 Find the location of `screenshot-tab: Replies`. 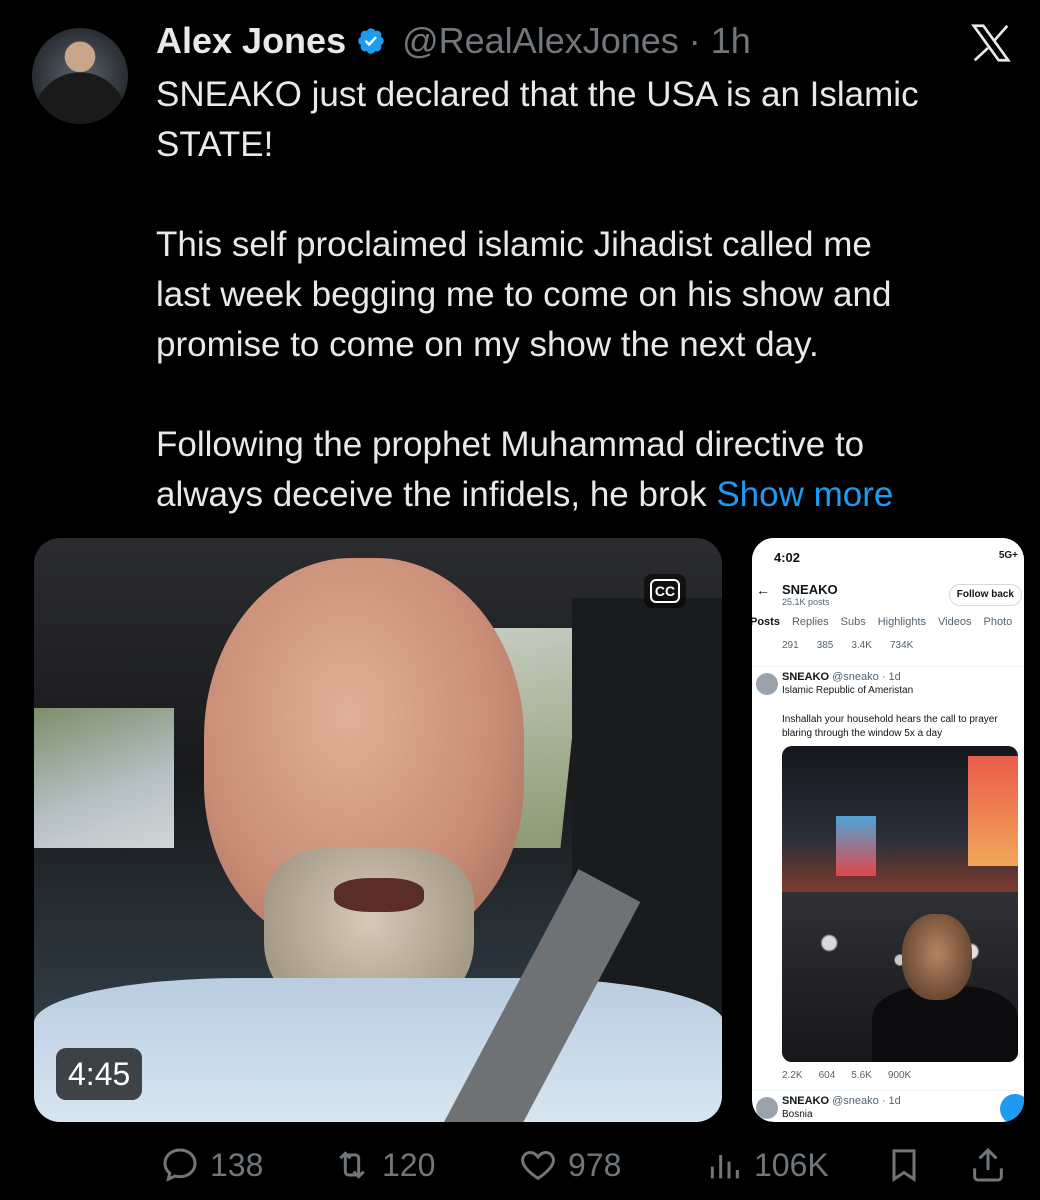

screenshot-tab: Replies is located at coordinates (810, 622).